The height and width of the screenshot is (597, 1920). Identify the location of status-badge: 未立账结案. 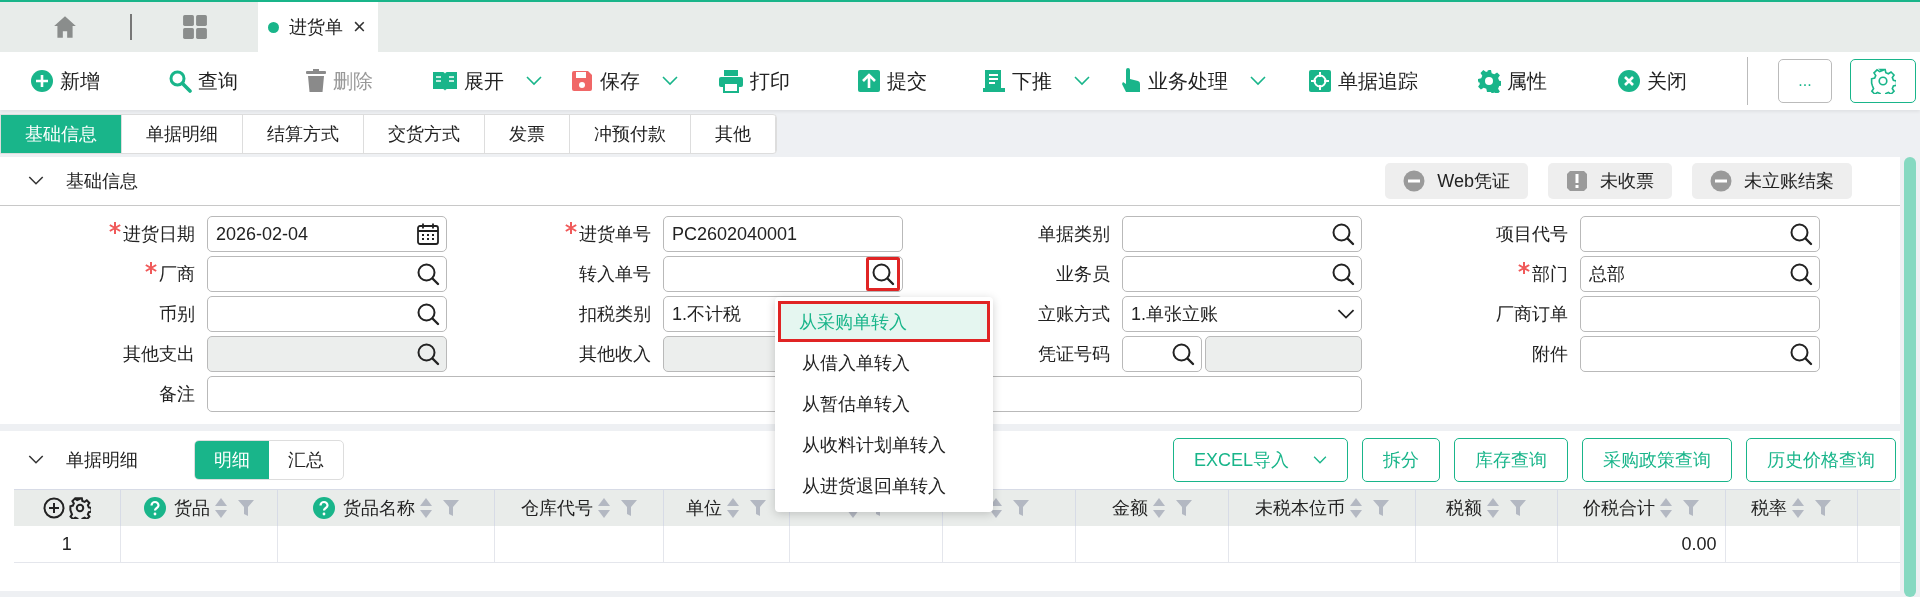
(1772, 181).